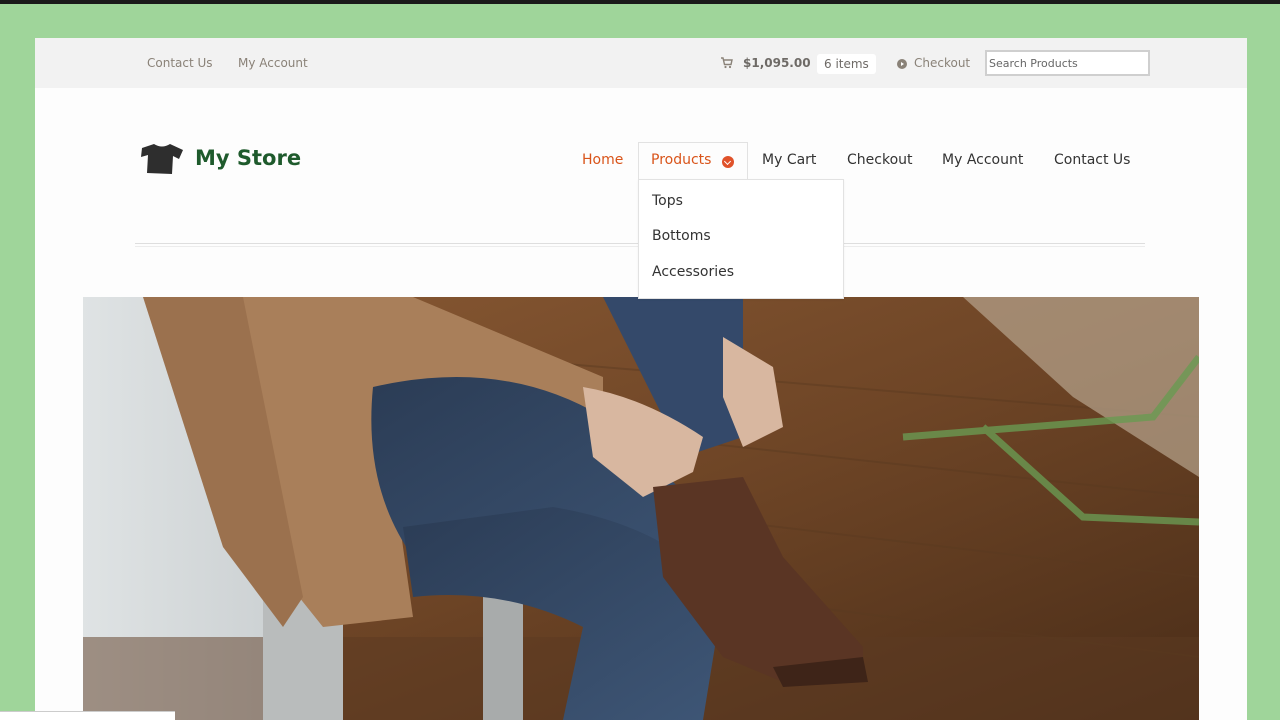  What do you see at coordinates (180, 63) in the screenshot?
I see `top-contact-link: Contact Us` at bounding box center [180, 63].